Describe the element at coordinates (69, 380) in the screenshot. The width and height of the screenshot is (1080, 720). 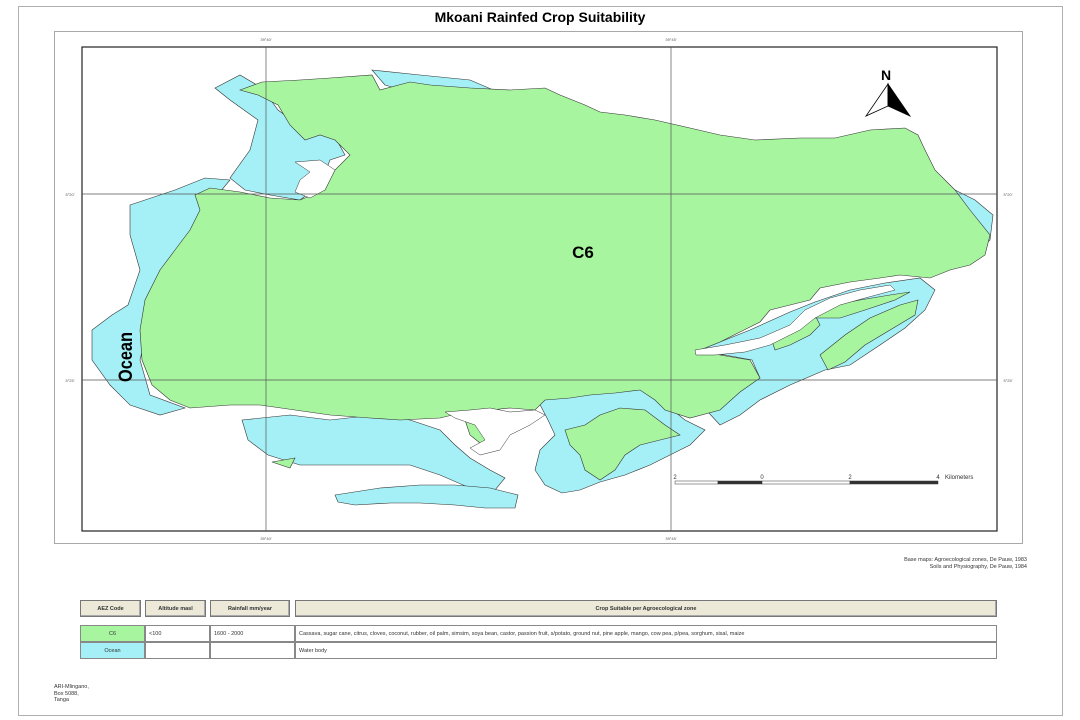
I see `tick-label-left-2: 5°25'` at that location.